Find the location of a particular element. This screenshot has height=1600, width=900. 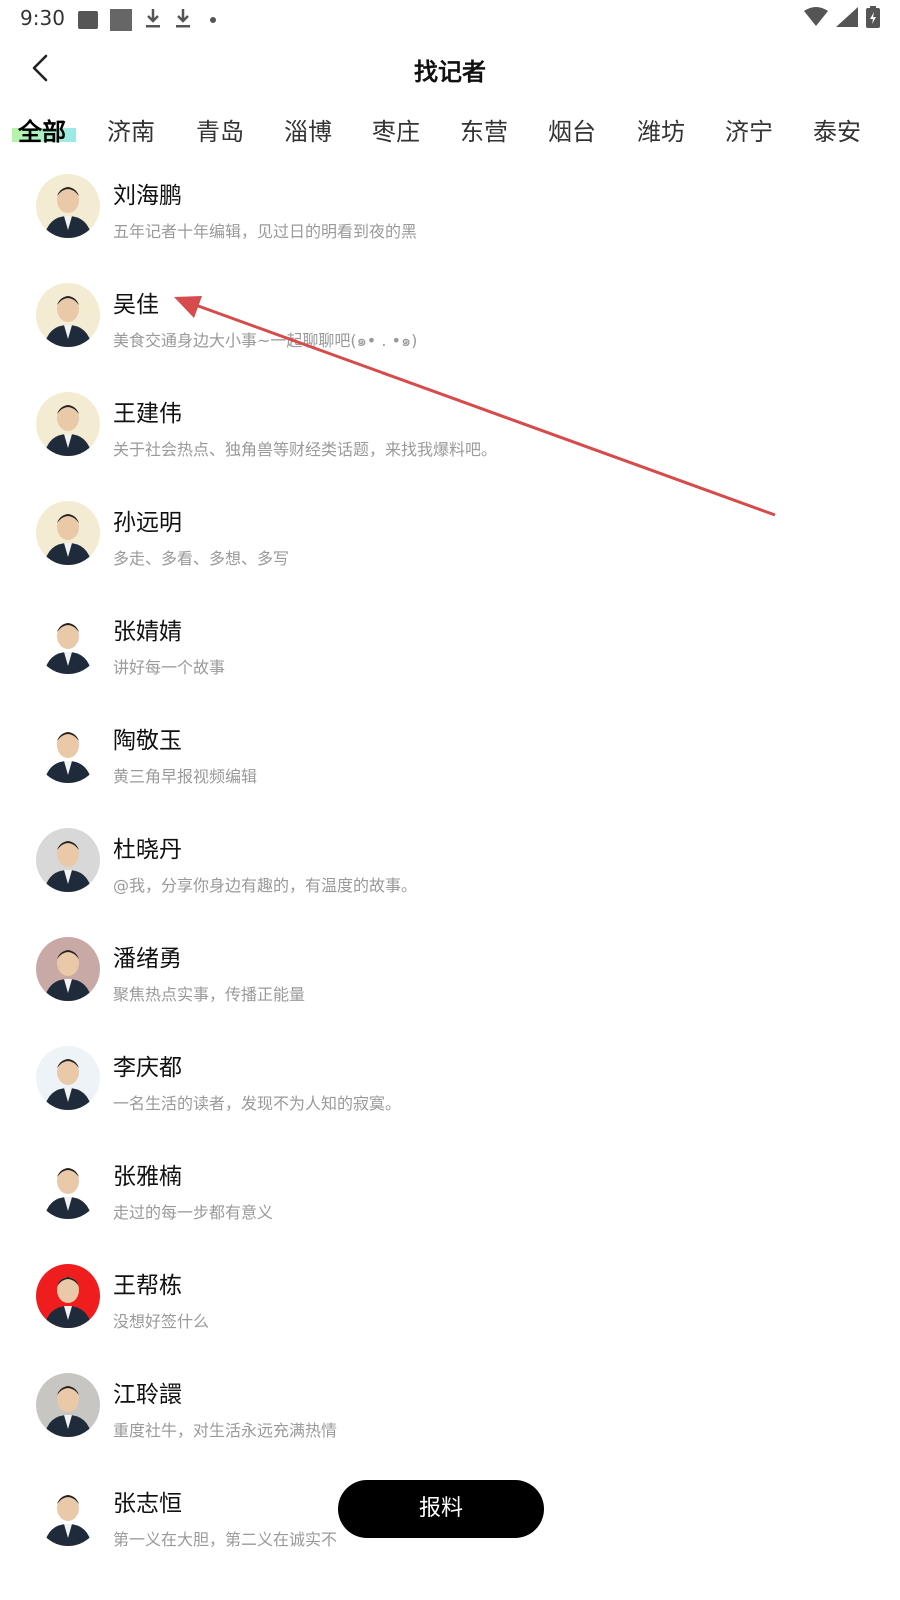

reporter-description: 一名生活的读者，发现不为人知的寂寞。 is located at coordinates (257, 1103).